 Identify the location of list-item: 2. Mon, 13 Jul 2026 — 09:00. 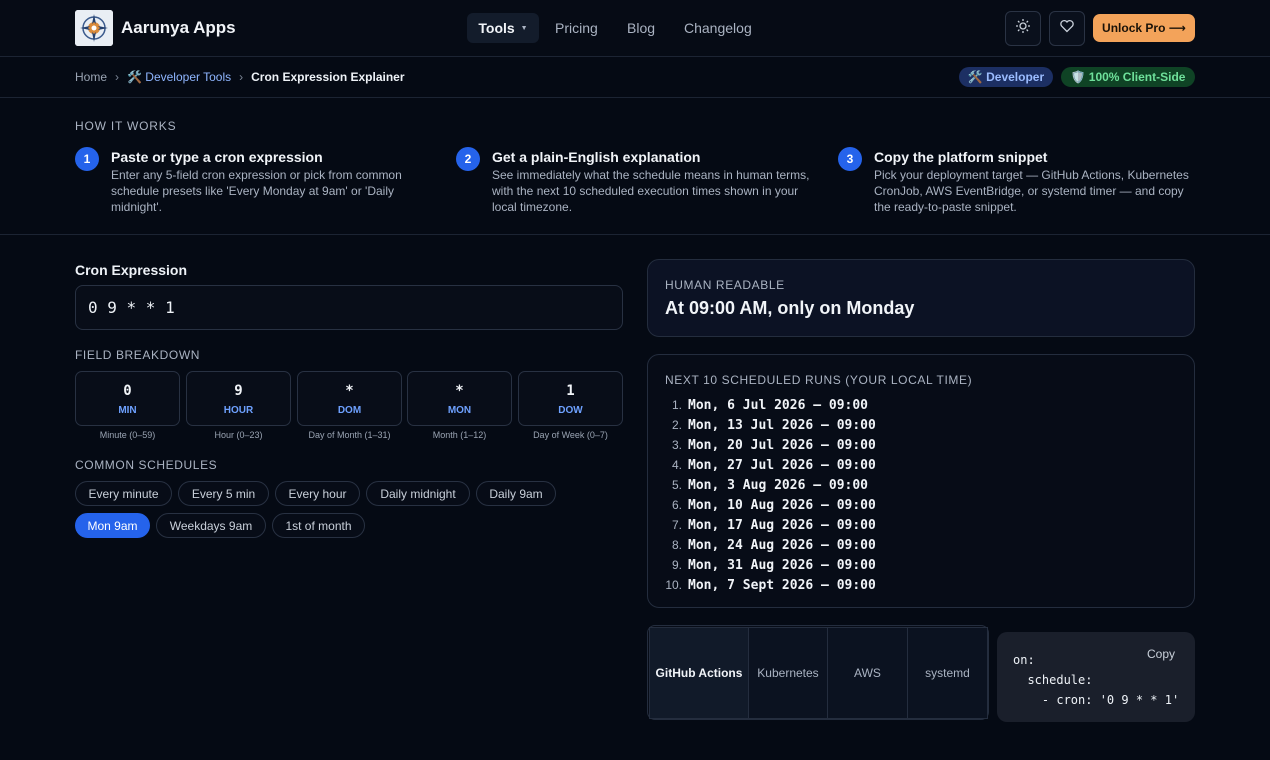
(770, 425).